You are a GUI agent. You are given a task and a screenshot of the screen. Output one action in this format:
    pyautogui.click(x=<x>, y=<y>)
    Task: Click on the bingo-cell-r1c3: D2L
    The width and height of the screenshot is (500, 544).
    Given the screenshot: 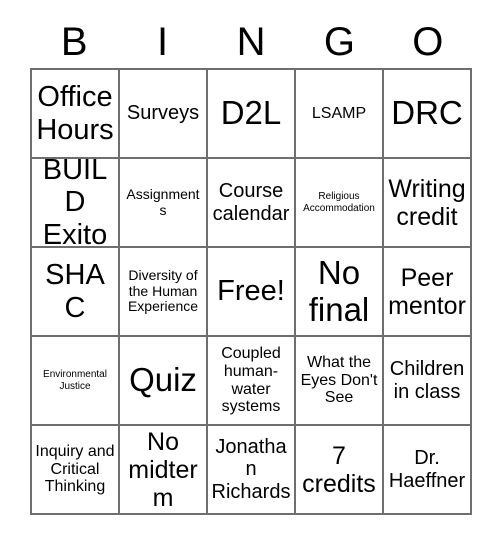 What is the action you would take?
    pyautogui.click(x=252, y=114)
    